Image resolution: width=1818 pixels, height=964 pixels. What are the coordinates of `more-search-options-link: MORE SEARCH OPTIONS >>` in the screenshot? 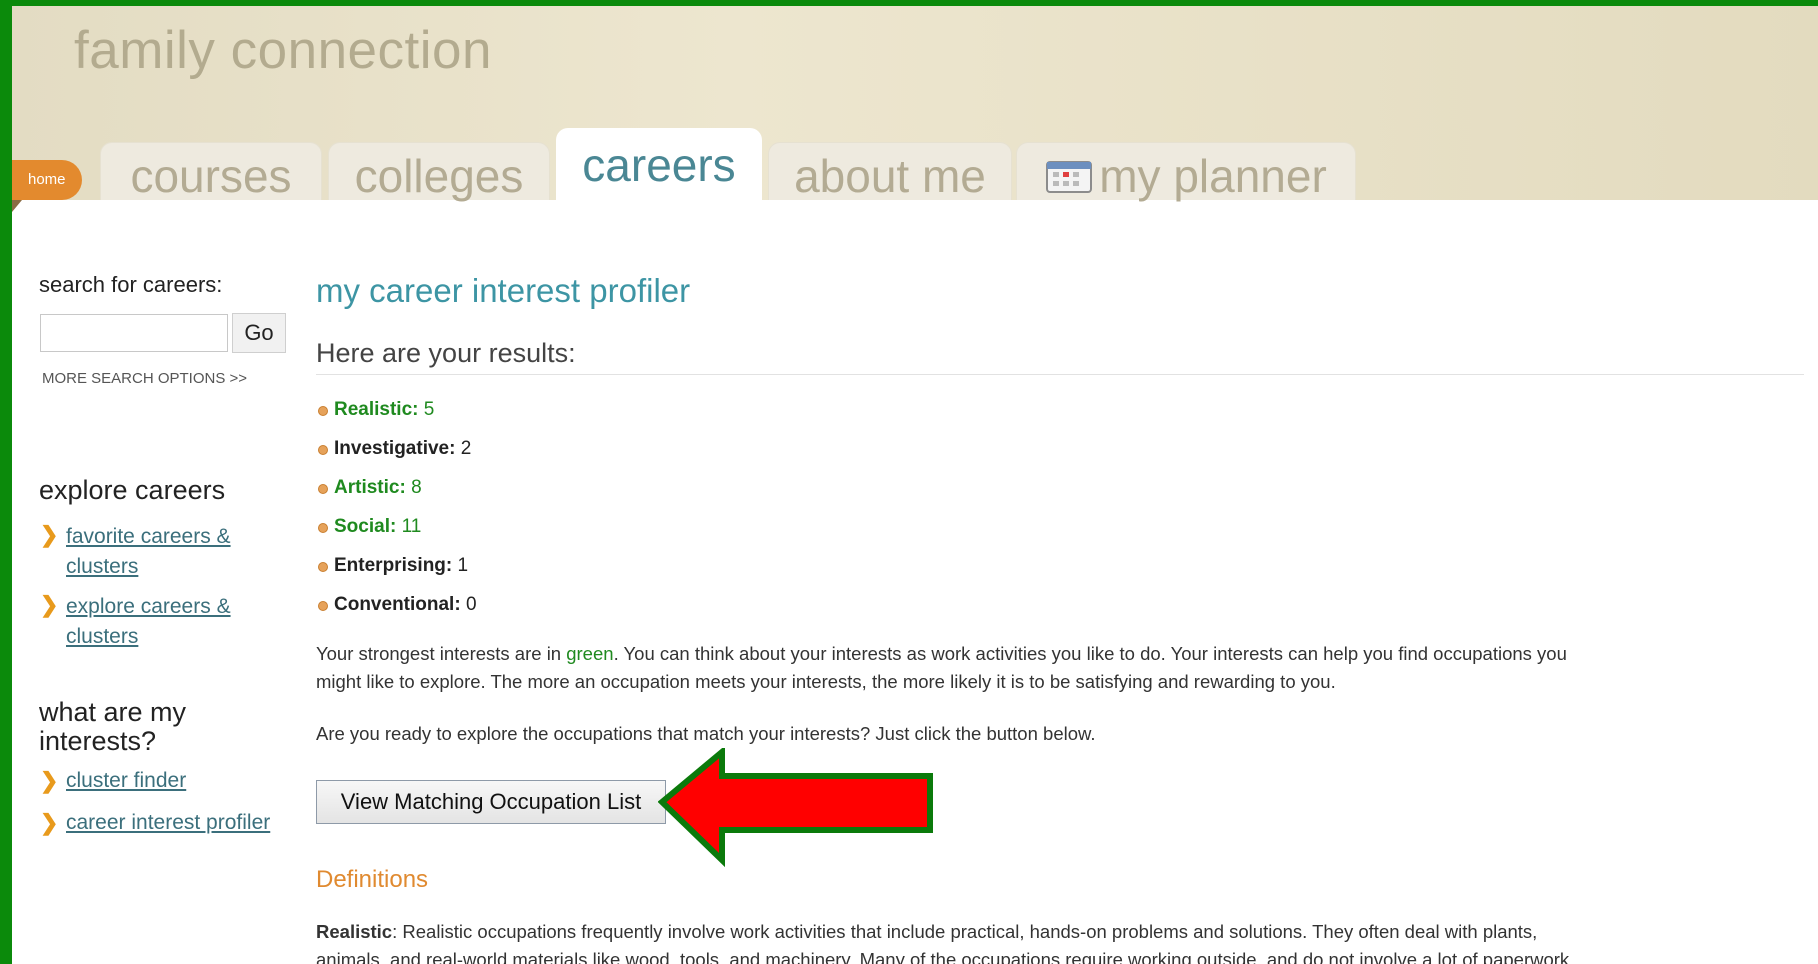 It's located at (144, 378).